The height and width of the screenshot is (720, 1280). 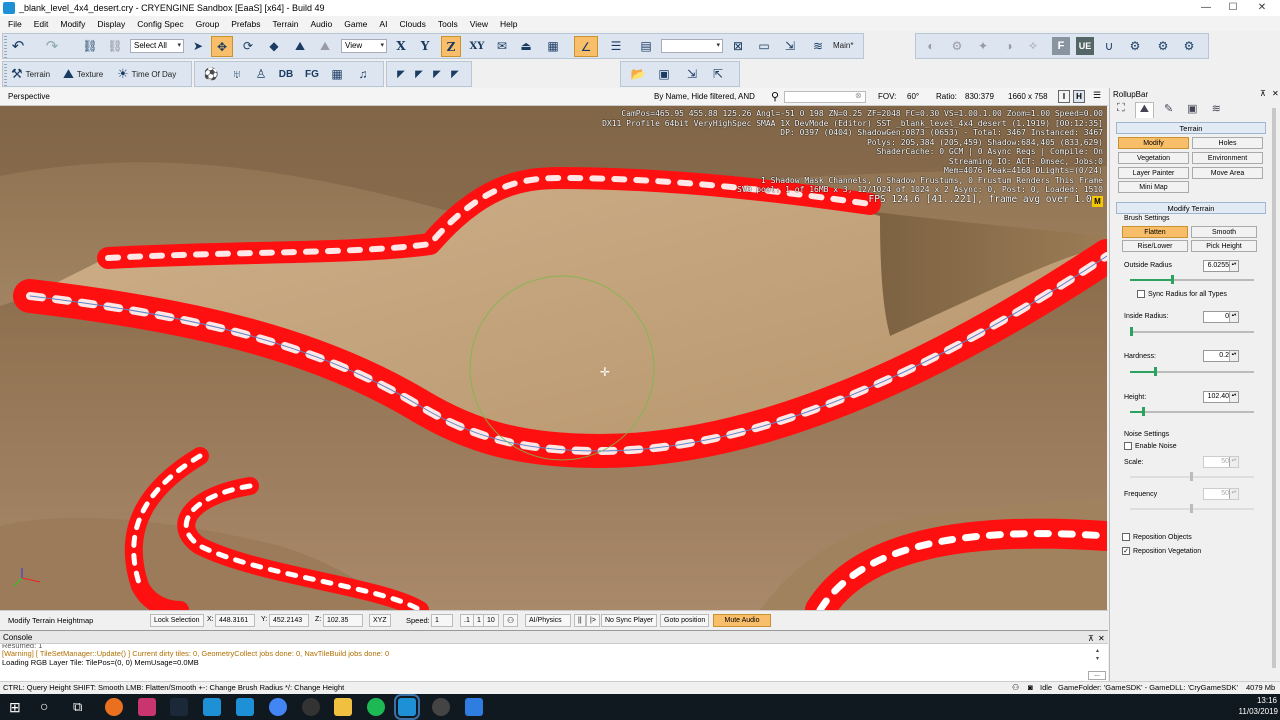 What do you see at coordinates (364, 46) in the screenshot?
I see `reference-coord-combo: View` at bounding box center [364, 46].